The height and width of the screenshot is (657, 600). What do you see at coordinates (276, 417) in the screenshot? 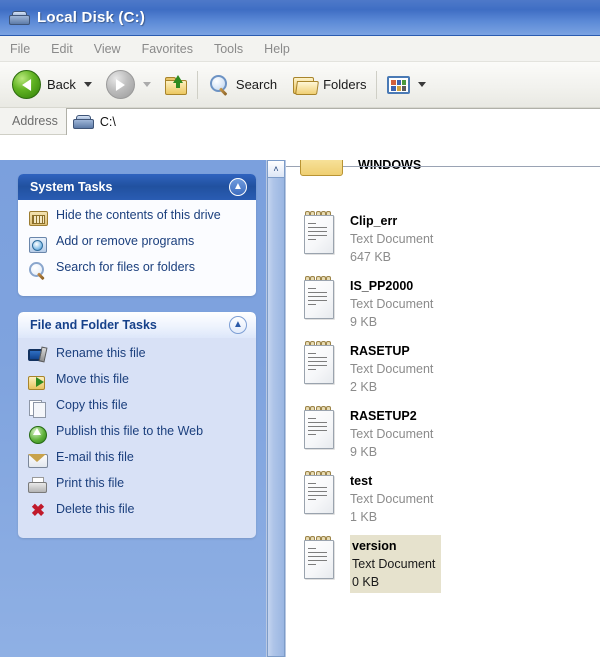
I see `scrollbar-thumb` at bounding box center [276, 417].